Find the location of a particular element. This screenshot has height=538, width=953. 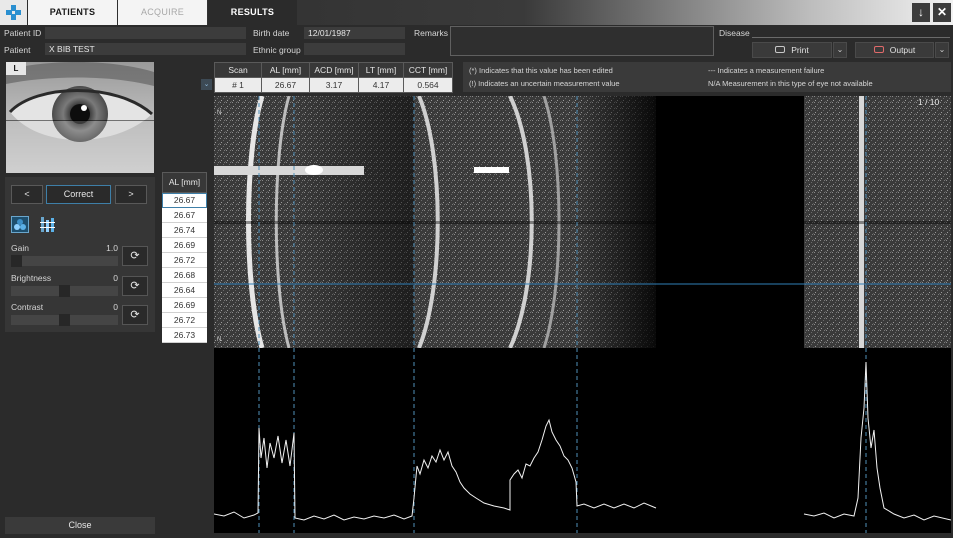

contrast-slider-thumb is located at coordinates (64, 320).